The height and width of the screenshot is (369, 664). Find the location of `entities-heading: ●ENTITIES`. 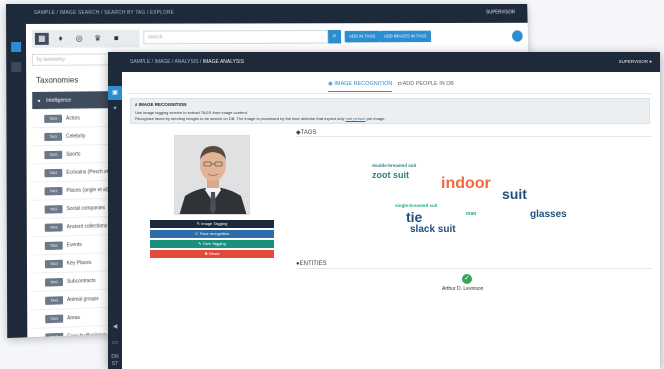

entities-heading: ●ENTITIES is located at coordinates (311, 264).